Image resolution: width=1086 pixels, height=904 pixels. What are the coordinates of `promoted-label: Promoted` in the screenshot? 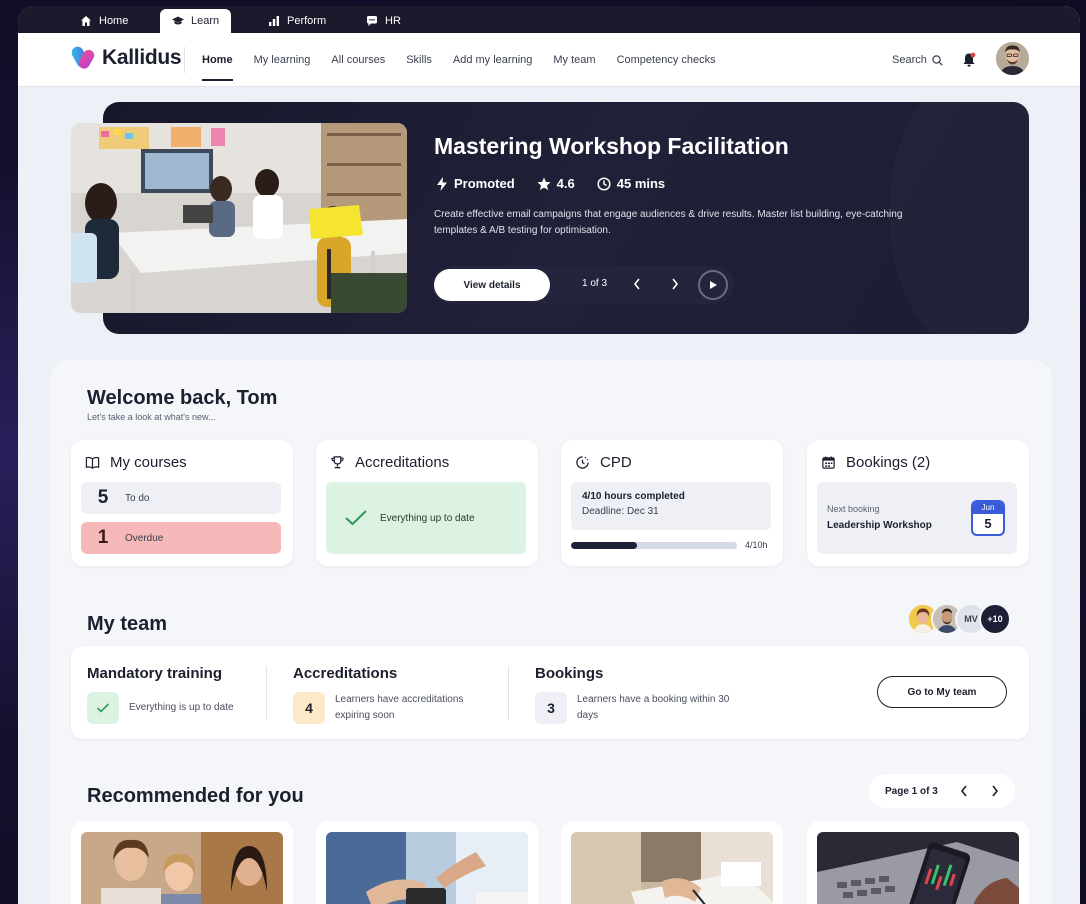 It's located at (484, 183).